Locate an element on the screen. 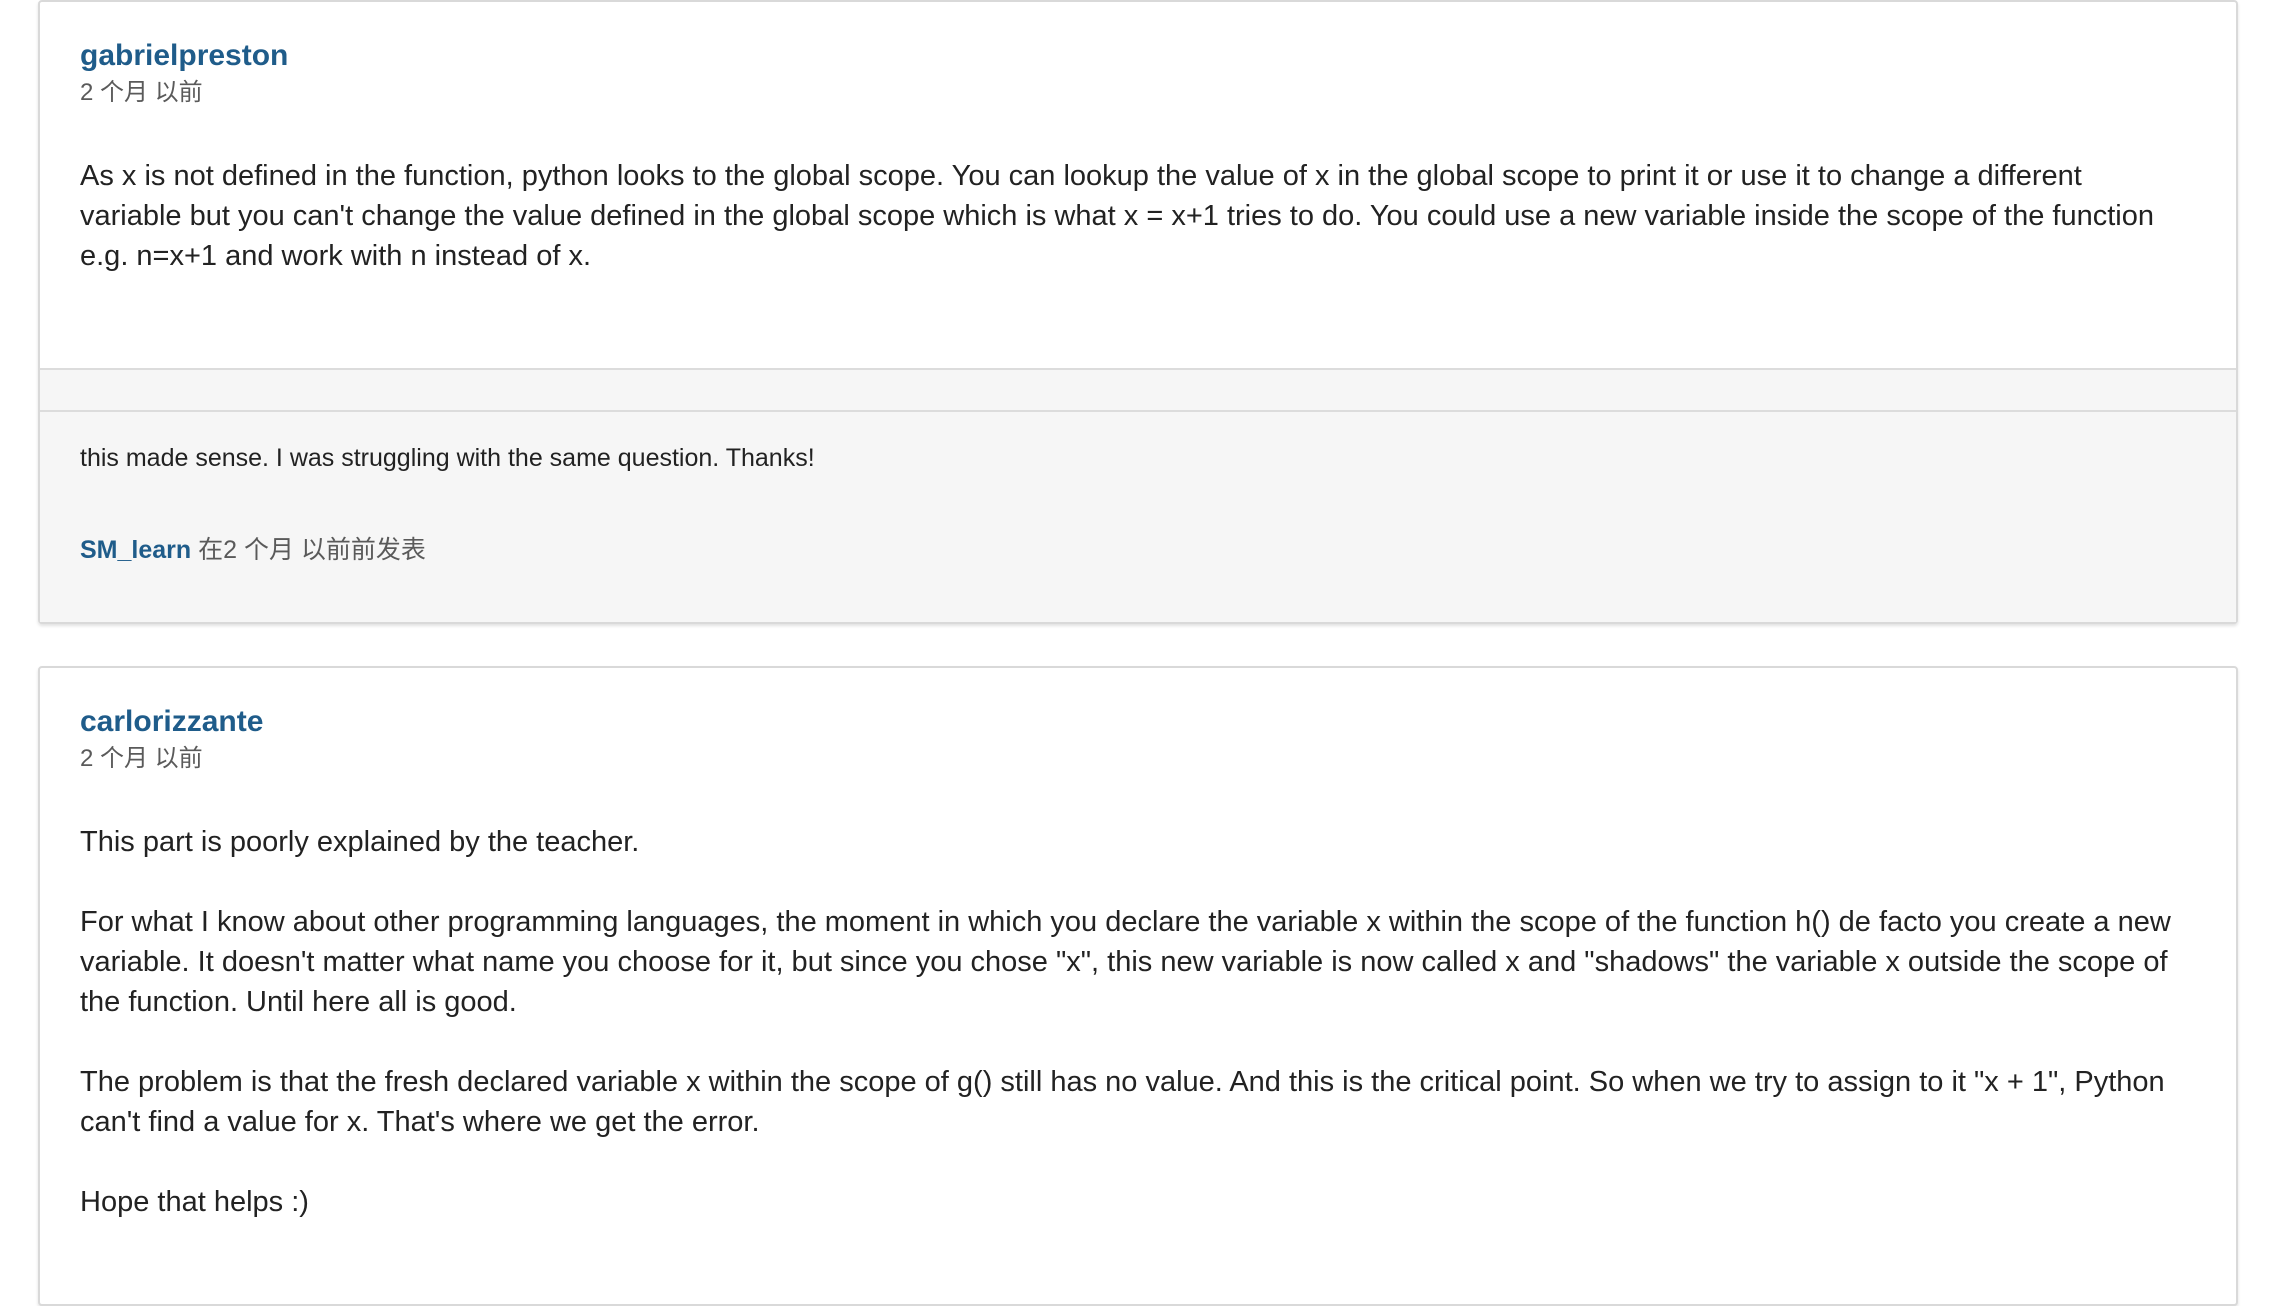 The image size is (2282, 1306). author-link: carlorizzante is located at coordinates (1138, 722).